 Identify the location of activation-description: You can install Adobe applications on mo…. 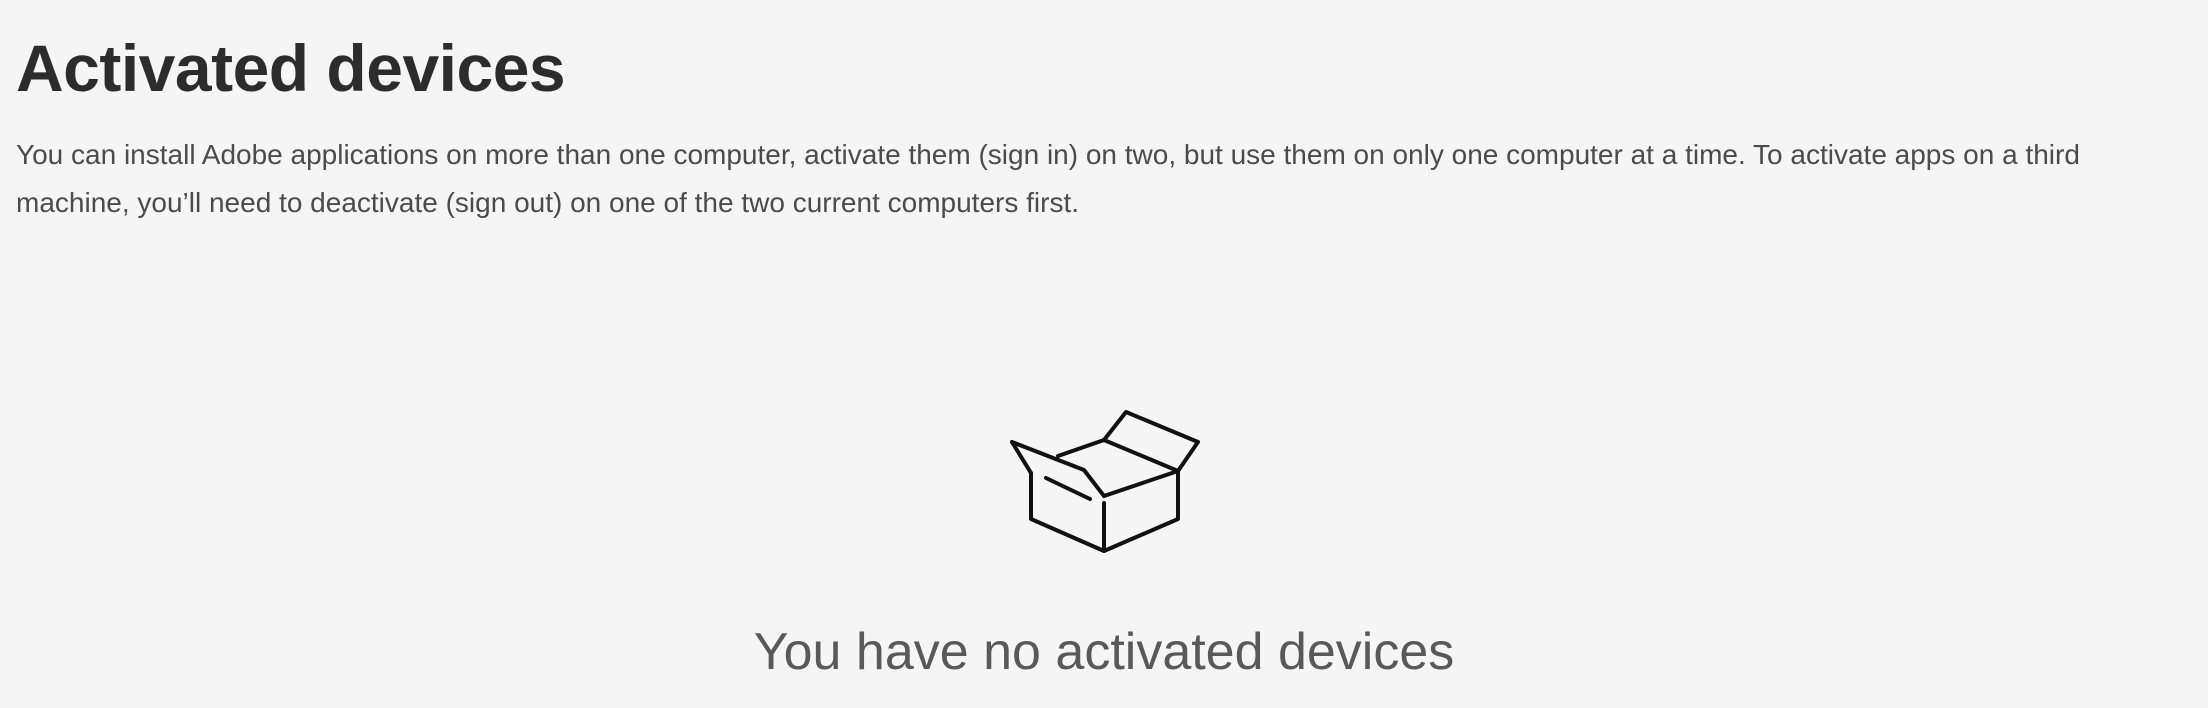
(1048, 178).